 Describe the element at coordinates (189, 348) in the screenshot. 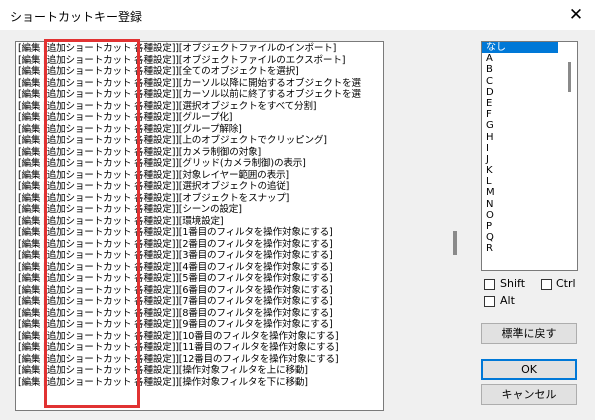

I see `list-item: [編集 [追加ショートカット 各種設定]][11番目のフィルタを操作対象にする]` at that location.